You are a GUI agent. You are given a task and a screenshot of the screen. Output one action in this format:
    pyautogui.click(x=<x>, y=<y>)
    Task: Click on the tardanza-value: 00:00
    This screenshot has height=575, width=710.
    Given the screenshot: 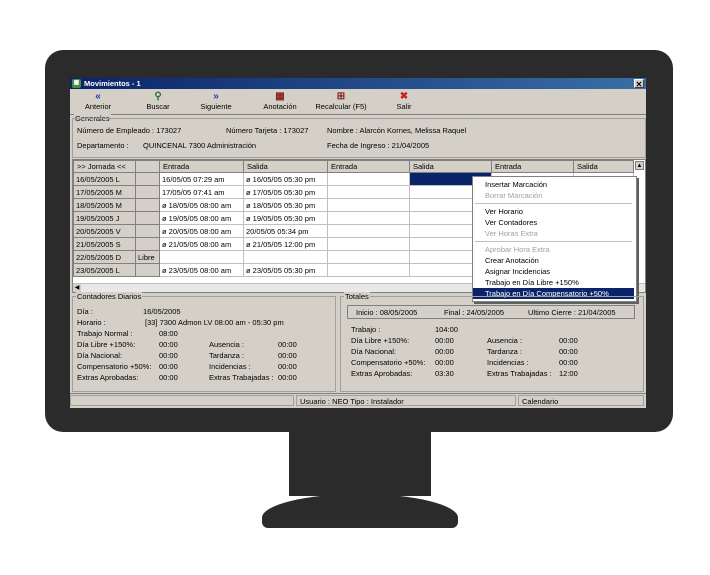 What is the action you would take?
    pyautogui.click(x=287, y=355)
    